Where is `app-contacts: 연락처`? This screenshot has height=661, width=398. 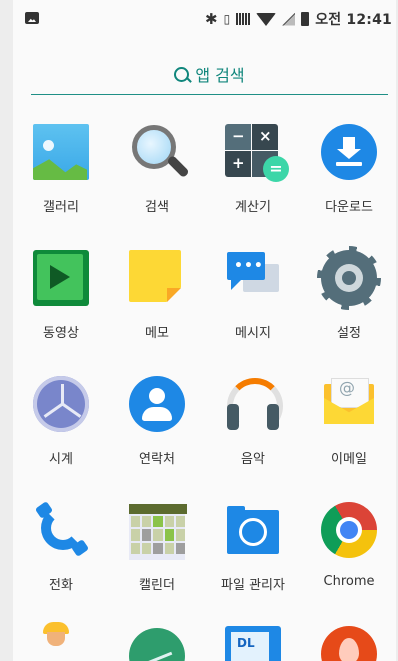
app-contacts: 연락처 is located at coordinates (157, 421).